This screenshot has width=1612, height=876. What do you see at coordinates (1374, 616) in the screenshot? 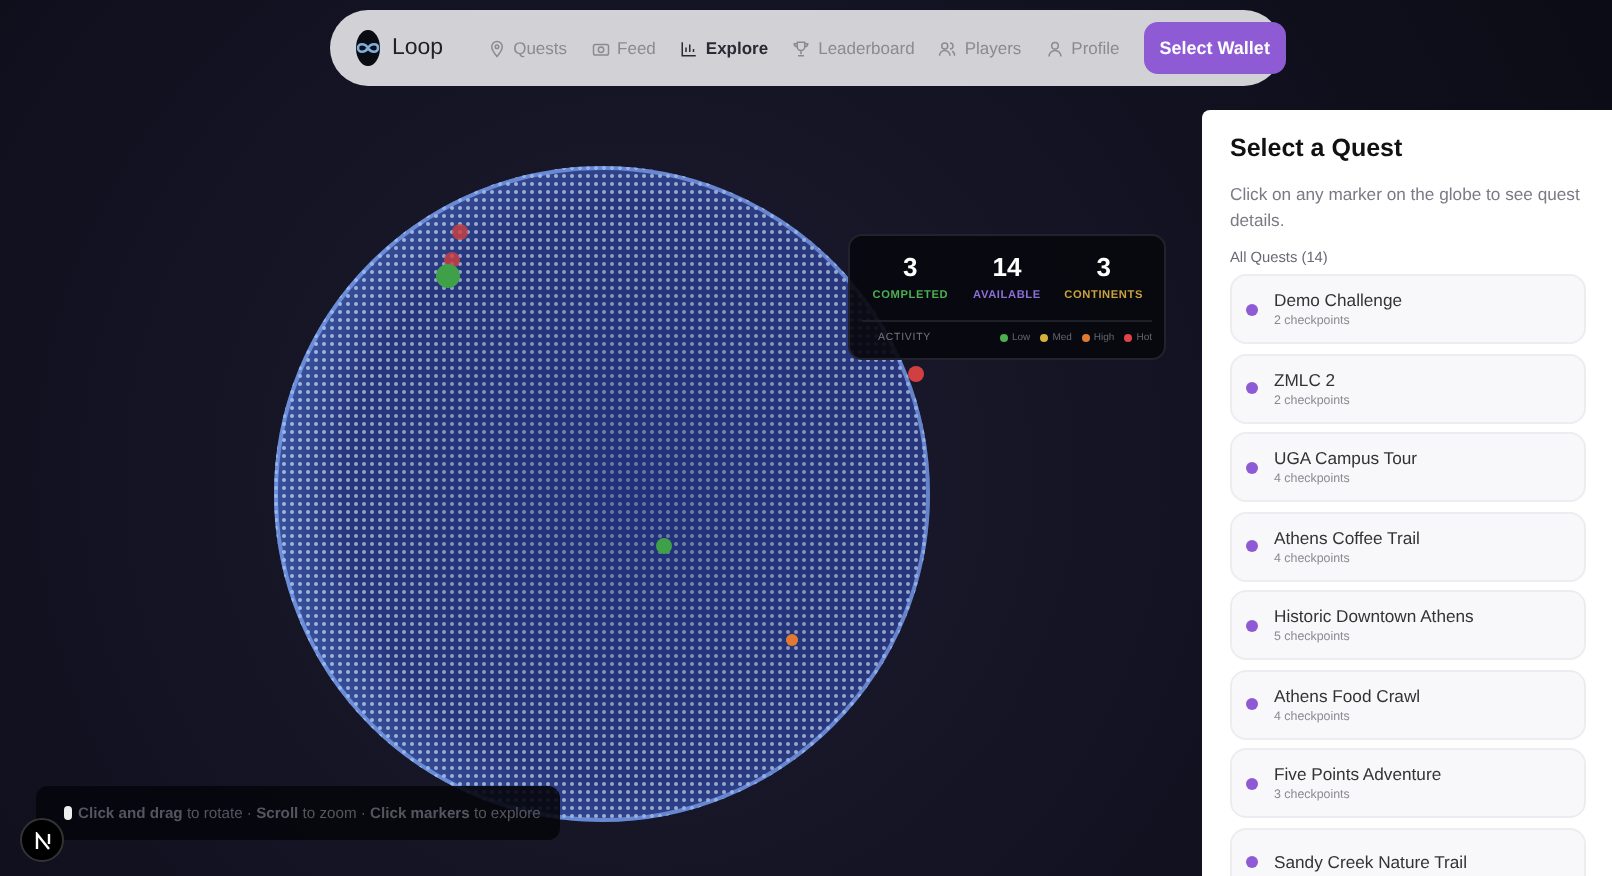
I see `quest-name: Historic Downtown Athens` at bounding box center [1374, 616].